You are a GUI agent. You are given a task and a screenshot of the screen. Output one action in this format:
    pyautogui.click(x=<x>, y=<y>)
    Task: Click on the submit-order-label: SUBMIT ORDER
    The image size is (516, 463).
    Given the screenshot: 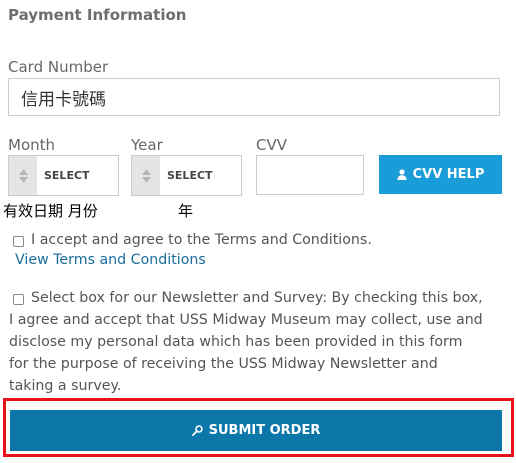 What is the action you would take?
    pyautogui.click(x=264, y=430)
    